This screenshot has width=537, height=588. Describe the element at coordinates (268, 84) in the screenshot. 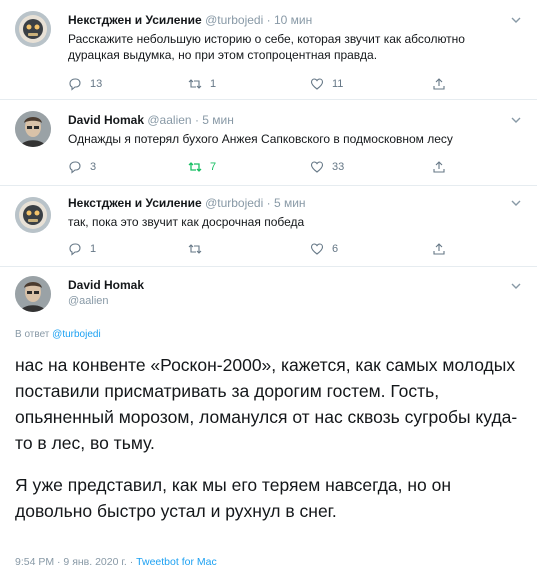

I see `tweet-actions: 13 1 11` at that location.